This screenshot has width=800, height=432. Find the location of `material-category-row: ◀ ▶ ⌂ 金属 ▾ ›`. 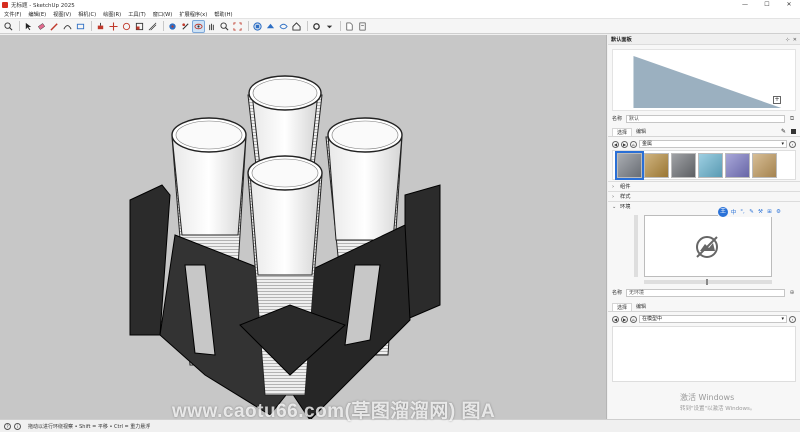

material-category-row: ◀ ▶ ⌂ 金属 ▾ › is located at coordinates (704, 144).